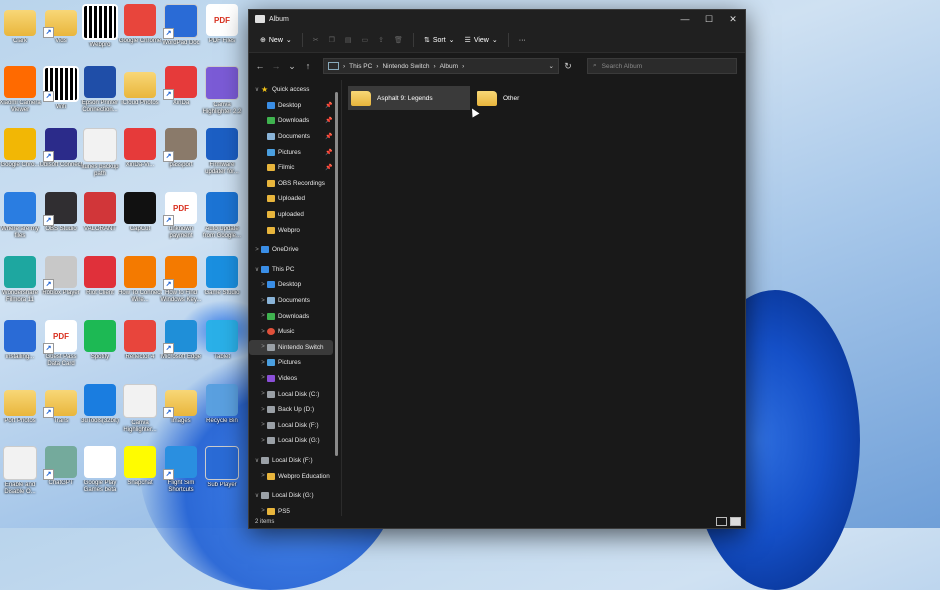 The width and height of the screenshot is (940, 590). Describe the element at coordinates (308, 66) in the screenshot. I see `up-button: ↑` at that location.